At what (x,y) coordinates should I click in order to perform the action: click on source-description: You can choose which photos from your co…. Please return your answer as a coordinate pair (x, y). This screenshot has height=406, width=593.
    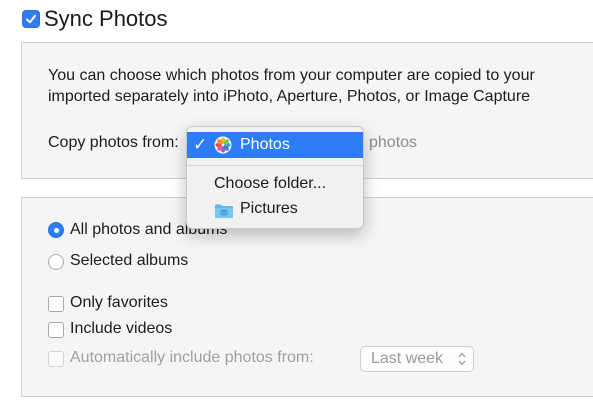
    Looking at the image, I should click on (291, 86).